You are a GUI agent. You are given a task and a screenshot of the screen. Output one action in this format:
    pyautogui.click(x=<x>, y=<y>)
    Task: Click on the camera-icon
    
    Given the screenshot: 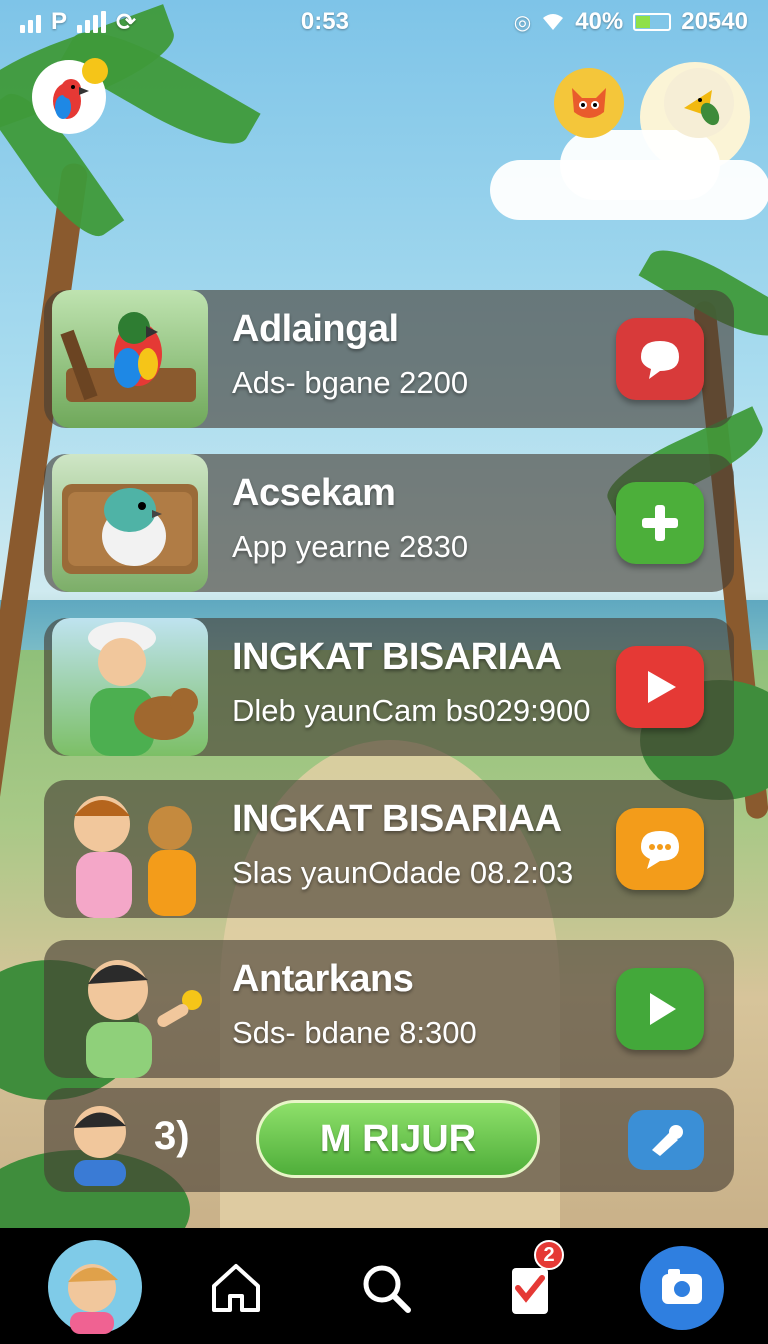 What is the action you would take?
    pyautogui.click(x=682, y=1288)
    